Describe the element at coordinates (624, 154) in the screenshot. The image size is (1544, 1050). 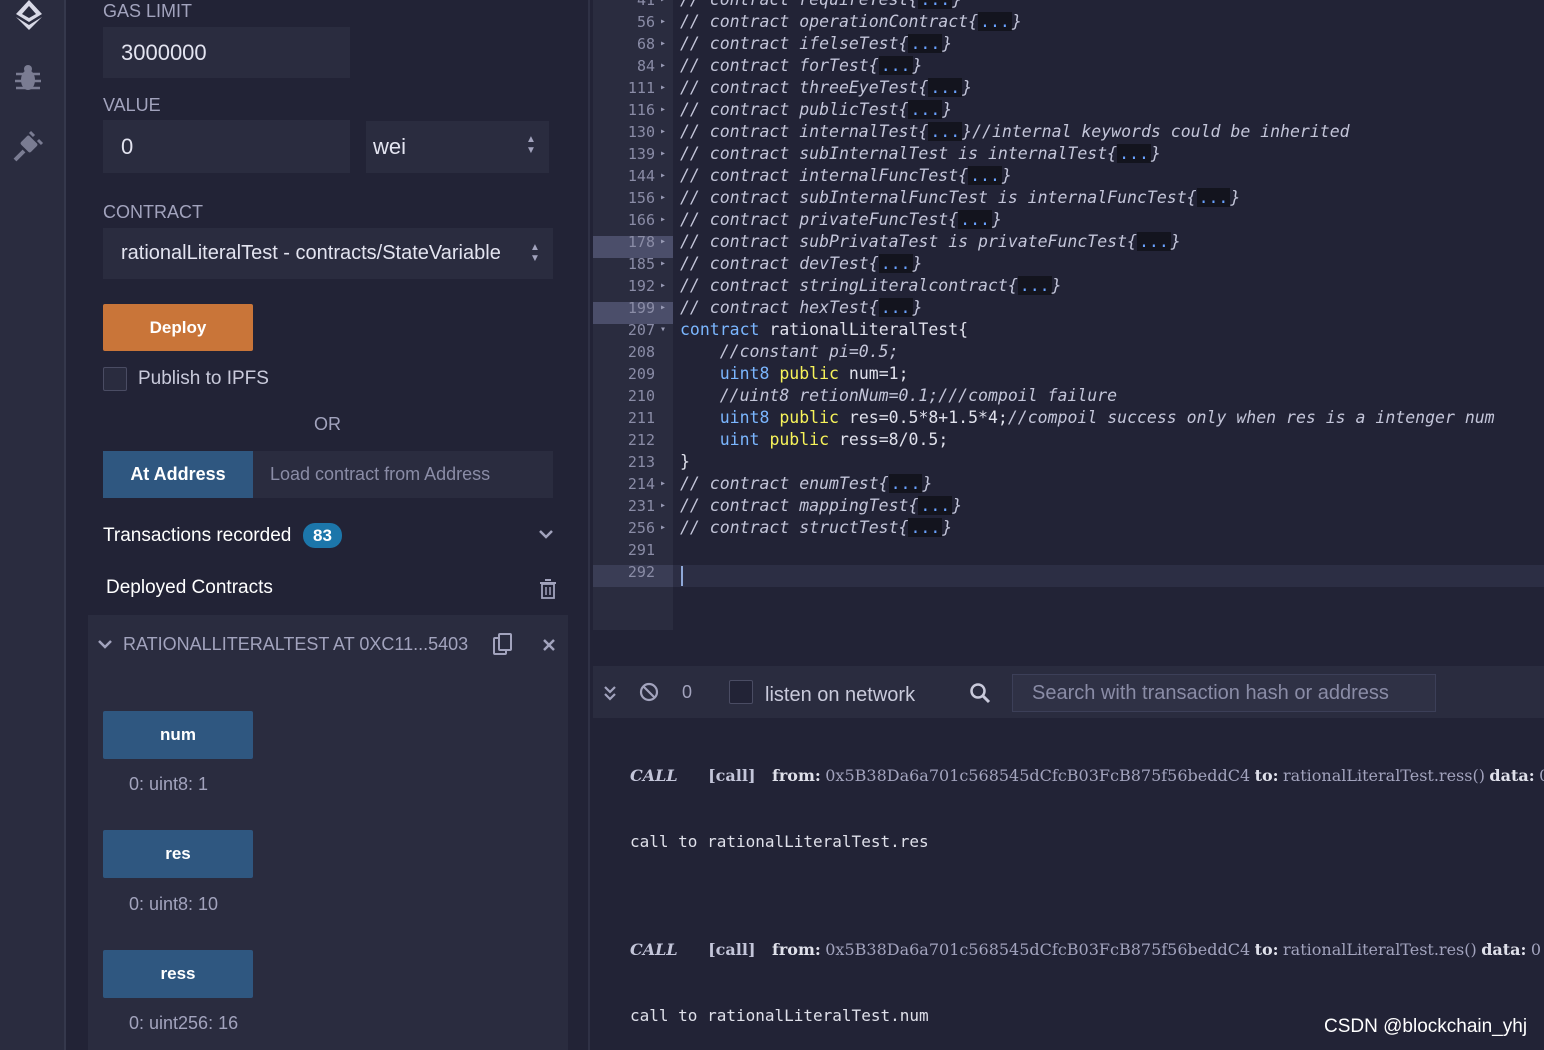
I see `line-number: 139` at that location.